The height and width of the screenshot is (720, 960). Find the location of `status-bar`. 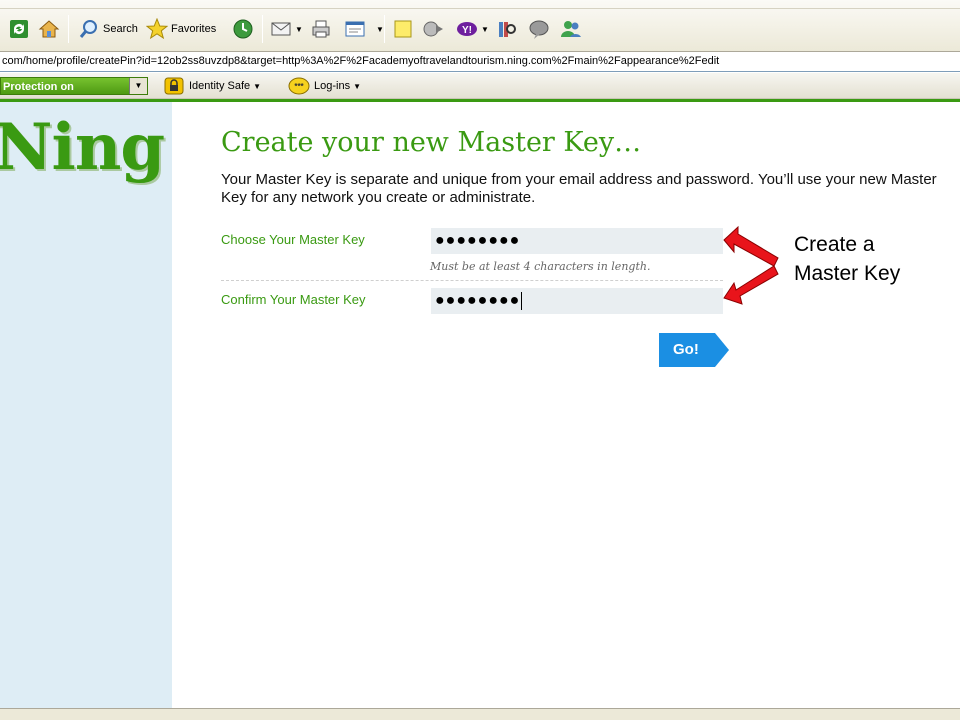

status-bar is located at coordinates (480, 714).